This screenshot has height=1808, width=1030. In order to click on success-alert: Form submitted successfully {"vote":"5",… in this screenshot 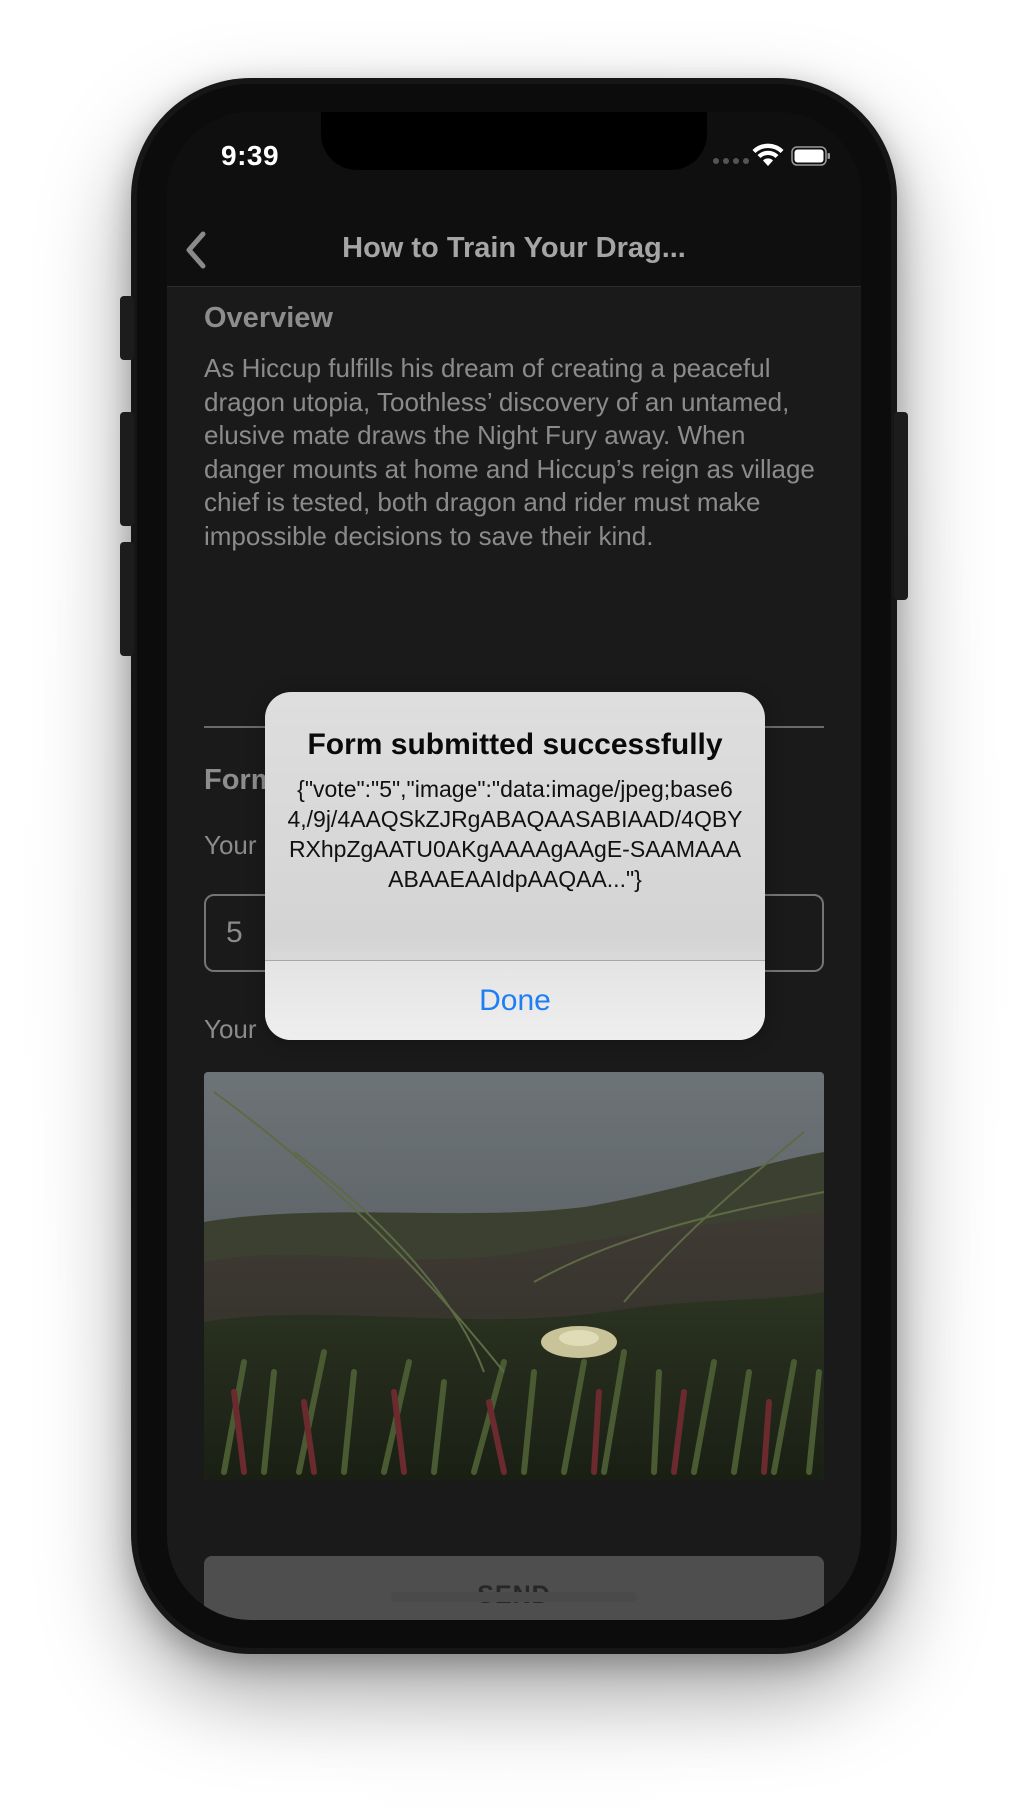, I will do `click(515, 866)`.